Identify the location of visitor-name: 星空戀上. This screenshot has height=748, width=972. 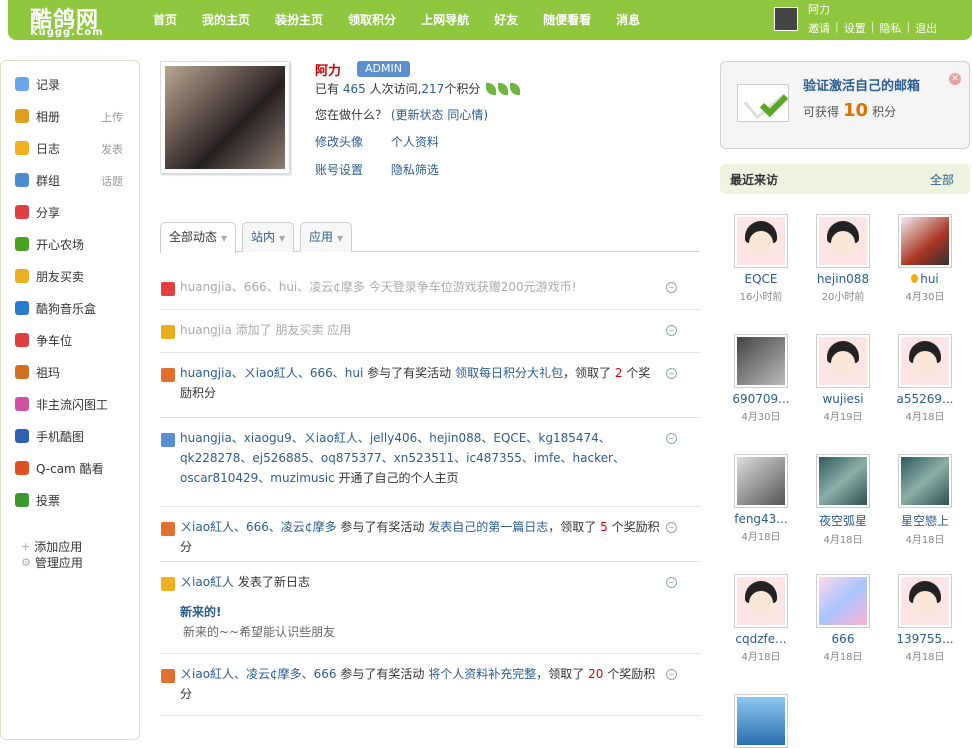
(925, 521).